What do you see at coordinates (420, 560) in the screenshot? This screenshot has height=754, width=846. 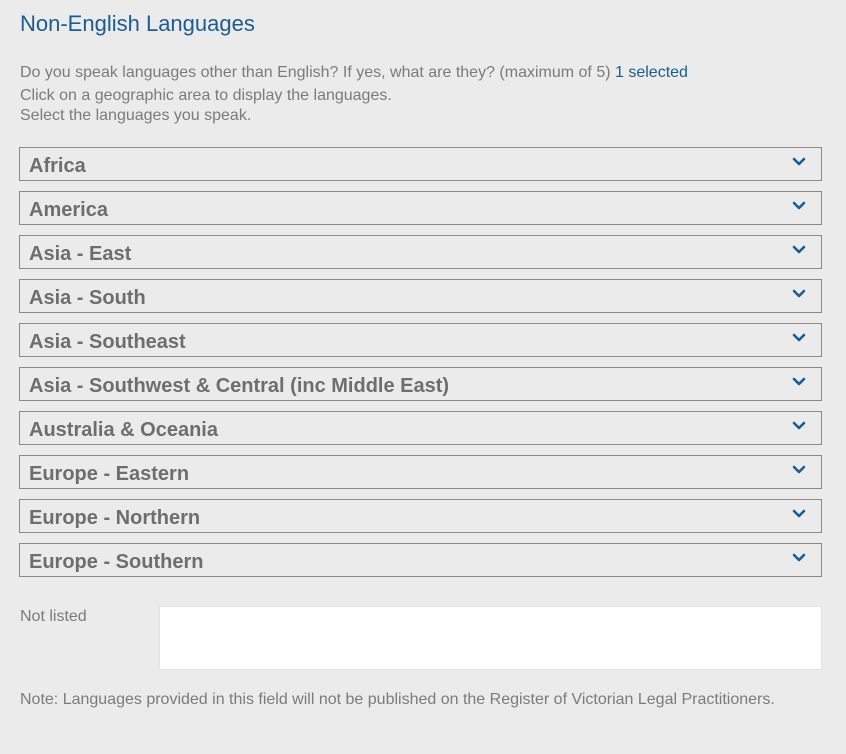 I see `region-europe-southern: Europe - Southern` at bounding box center [420, 560].